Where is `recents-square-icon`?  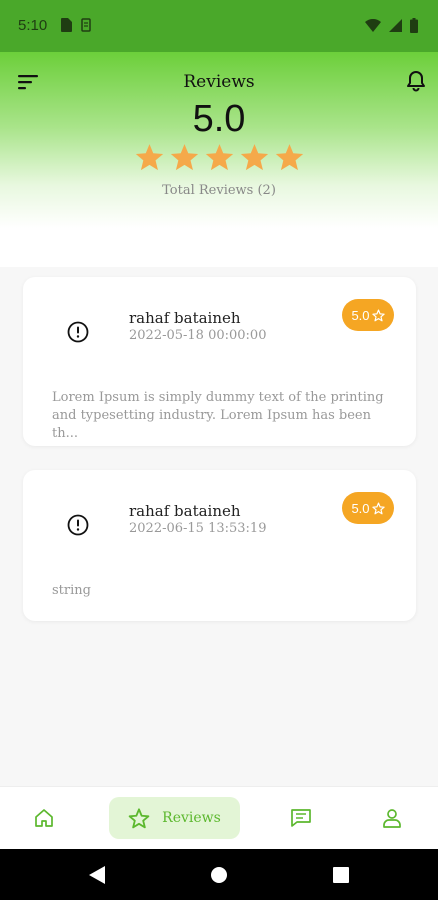 recents-square-icon is located at coordinates (341, 874).